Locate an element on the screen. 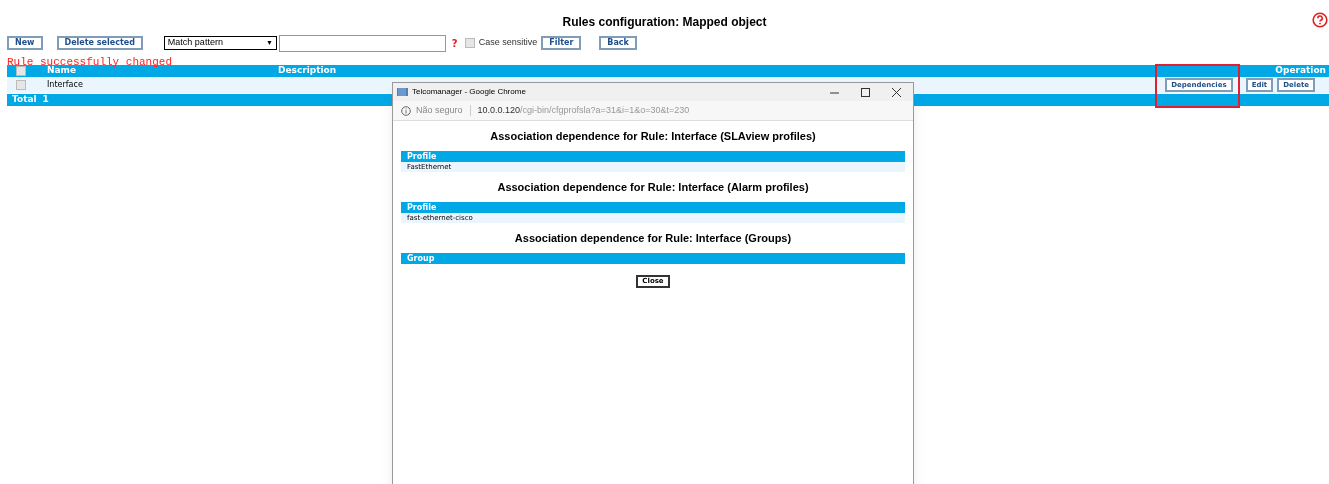 Image resolution: width=1329 pixels, height=484 pixels. name-cell: Interface is located at coordinates (65, 85).